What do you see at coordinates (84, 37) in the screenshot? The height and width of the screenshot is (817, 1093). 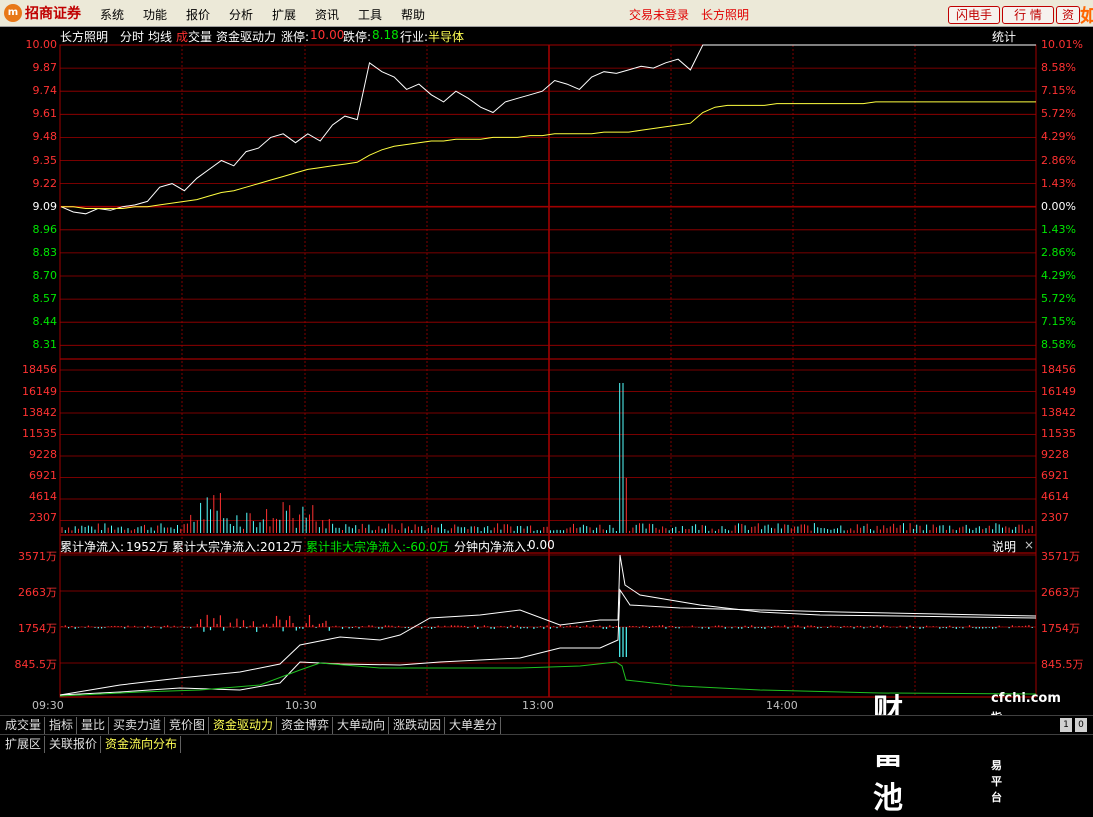 I see `stock-name: 长方照明` at bounding box center [84, 37].